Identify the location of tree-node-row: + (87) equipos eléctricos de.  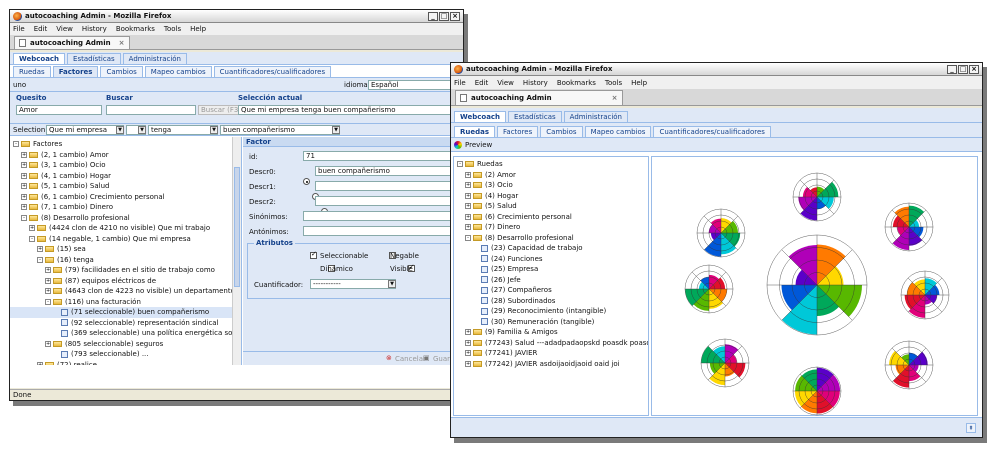
(125, 281).